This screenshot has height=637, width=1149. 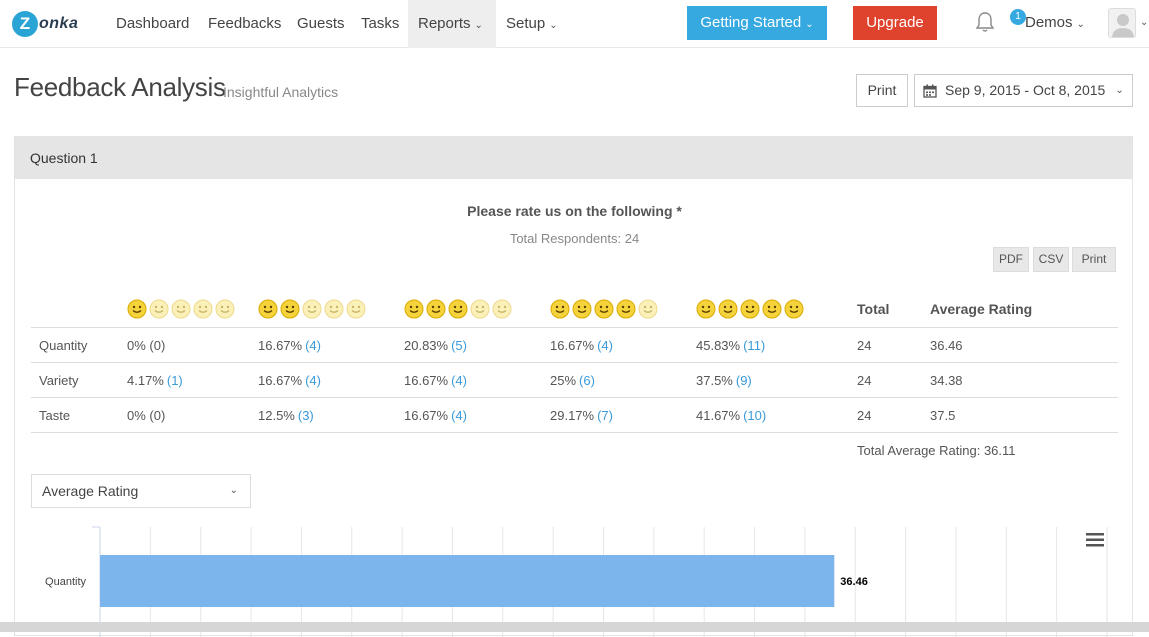 I want to click on chart-bars, so click(x=467, y=581).